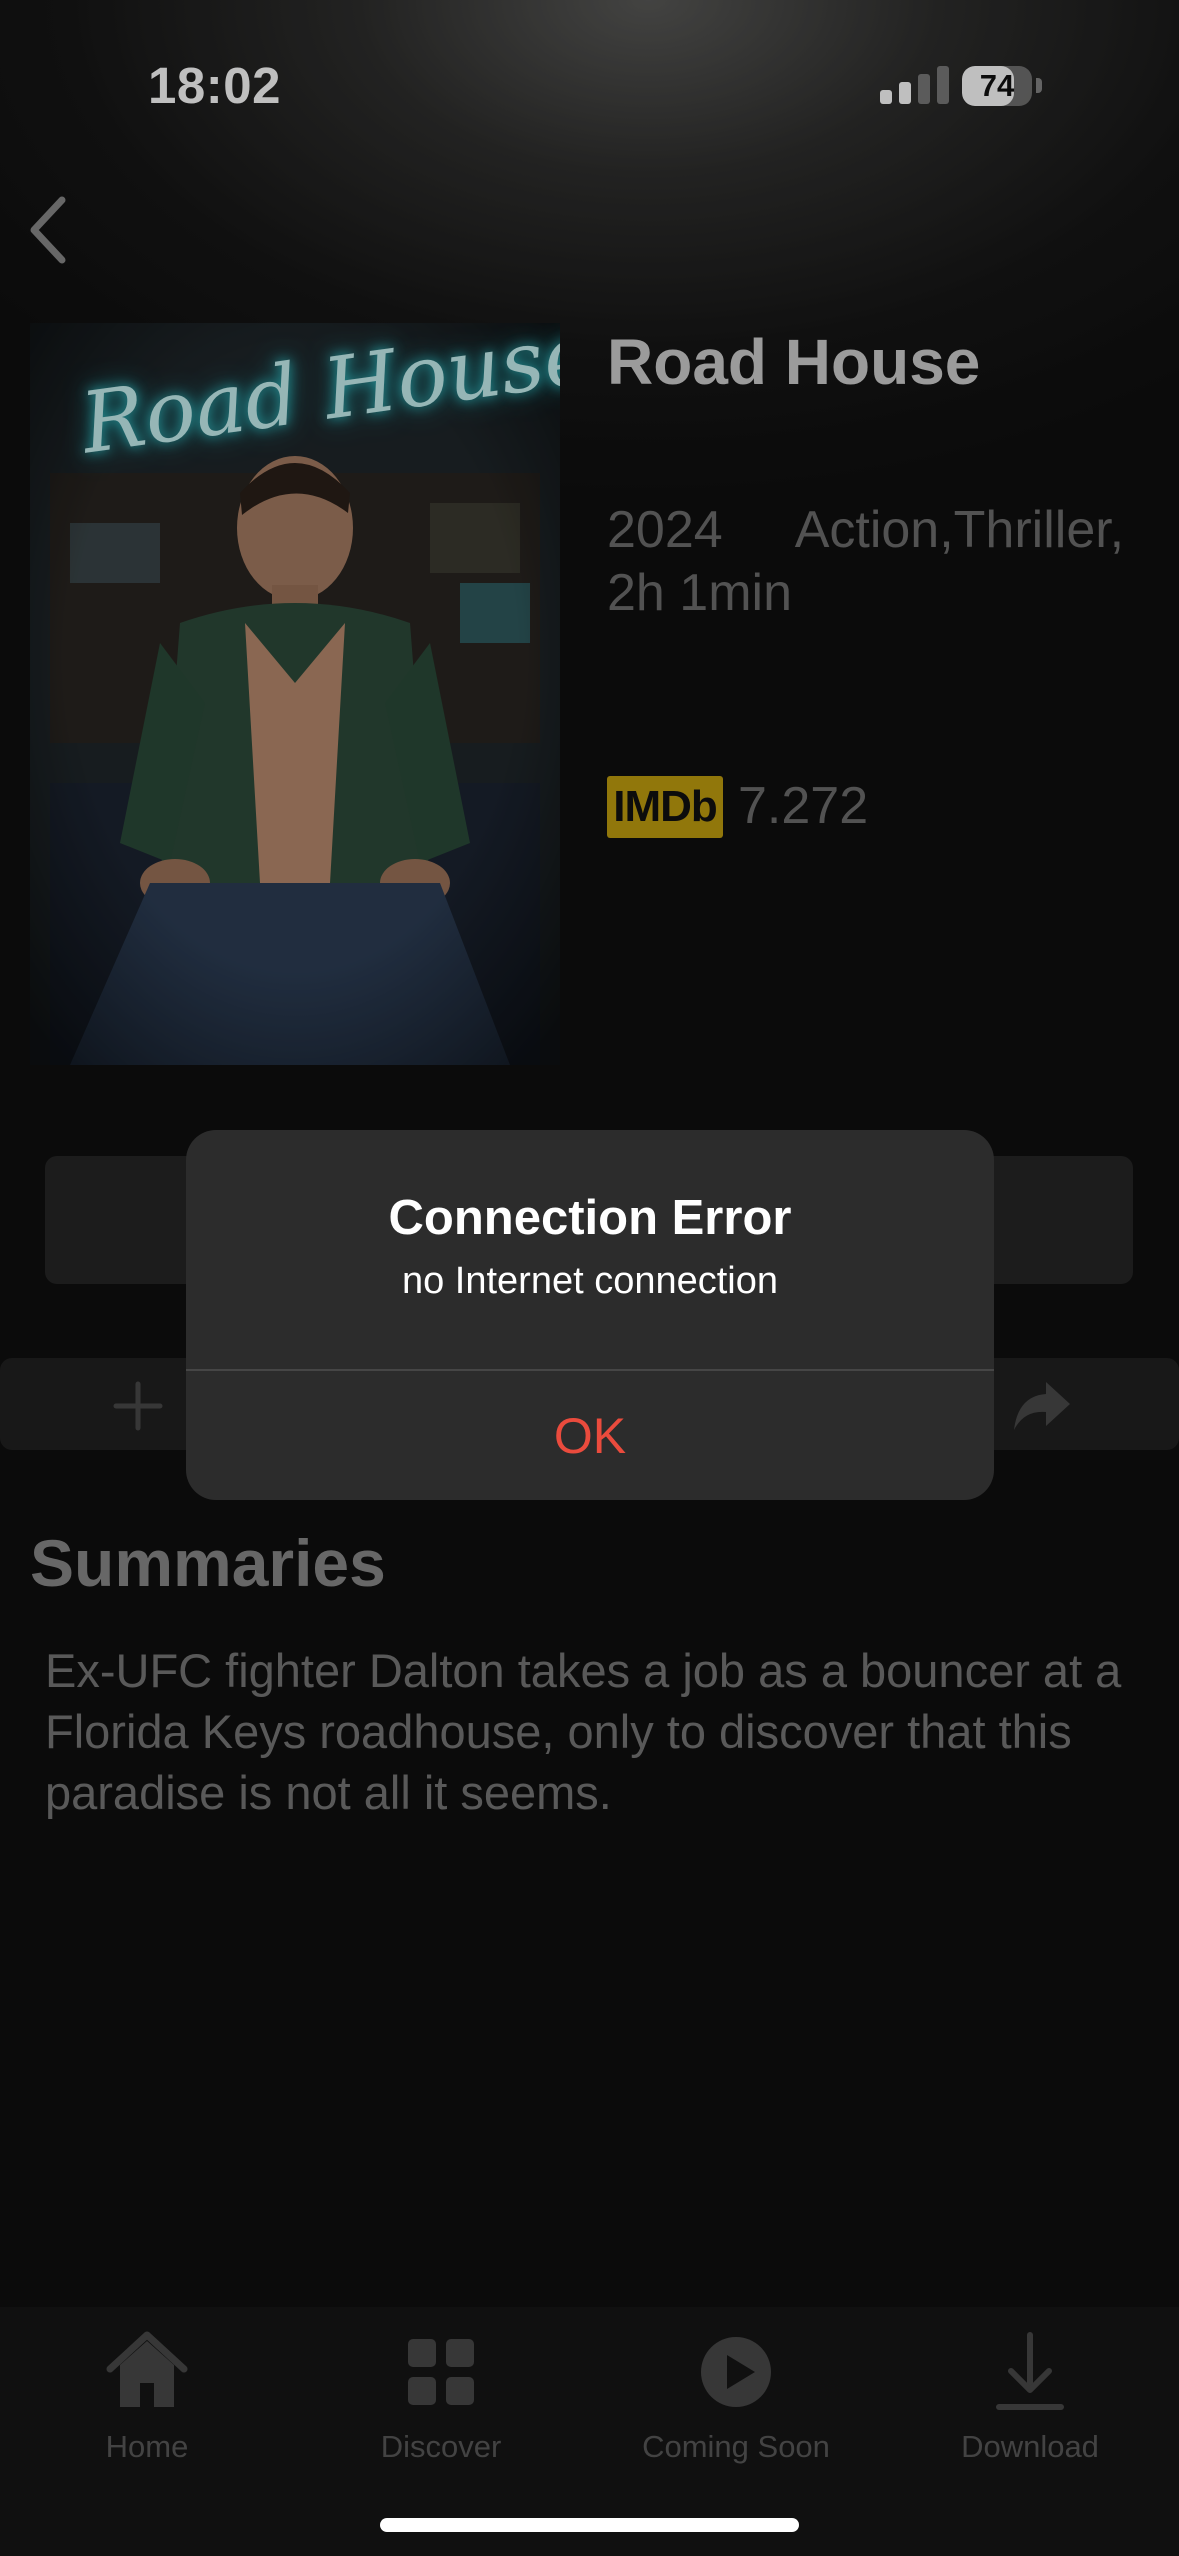  Describe the element at coordinates (590, 1281) in the screenshot. I see `dialog-message: no Internet connection` at that location.